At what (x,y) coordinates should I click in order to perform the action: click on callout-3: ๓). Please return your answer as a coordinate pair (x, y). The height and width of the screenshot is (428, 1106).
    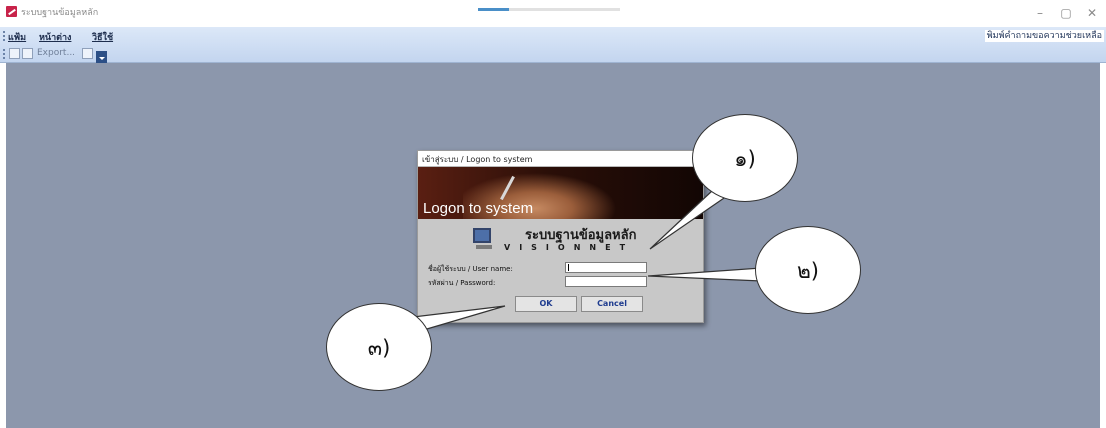
    Looking at the image, I should click on (379, 347).